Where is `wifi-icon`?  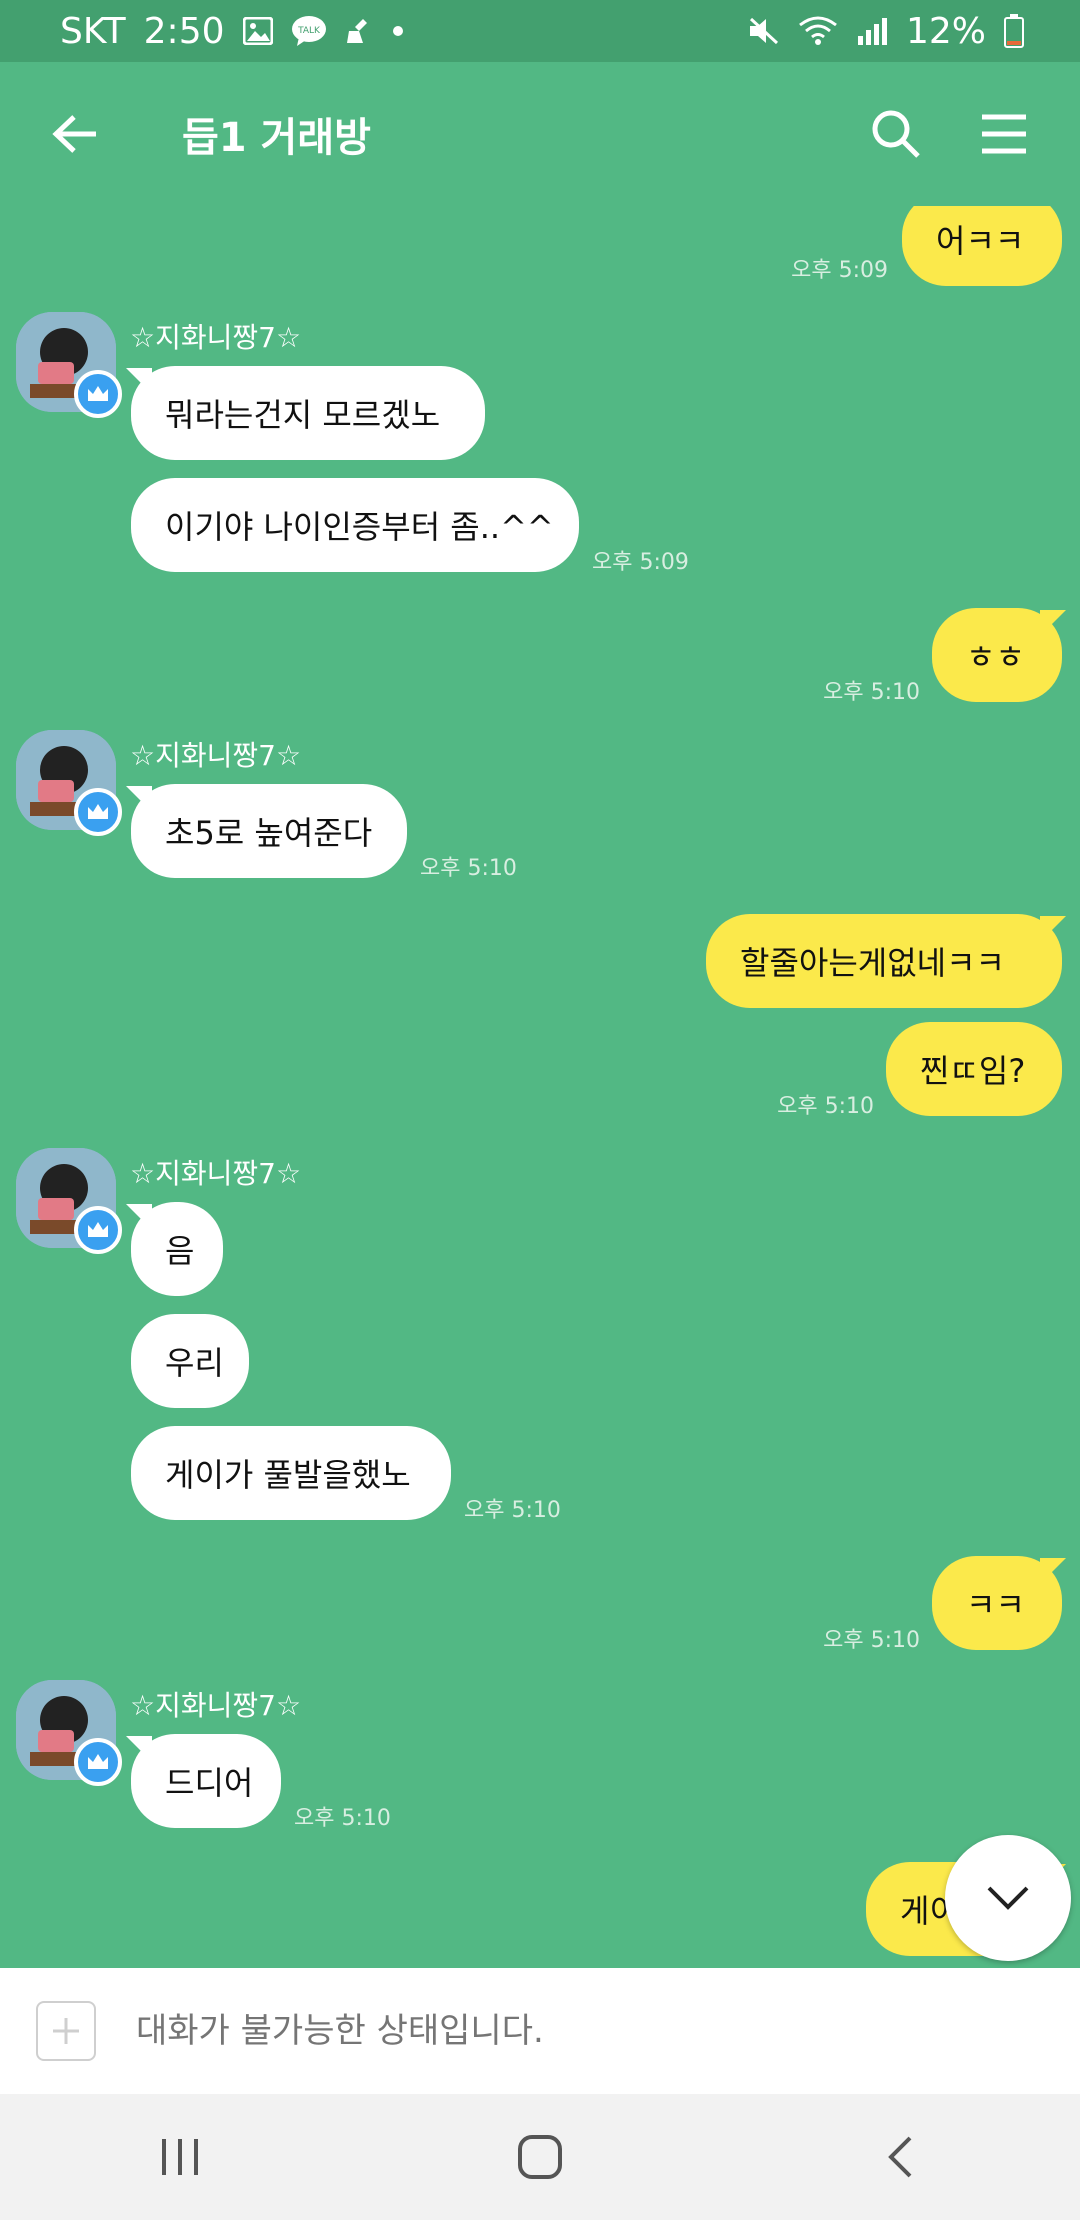 wifi-icon is located at coordinates (818, 31).